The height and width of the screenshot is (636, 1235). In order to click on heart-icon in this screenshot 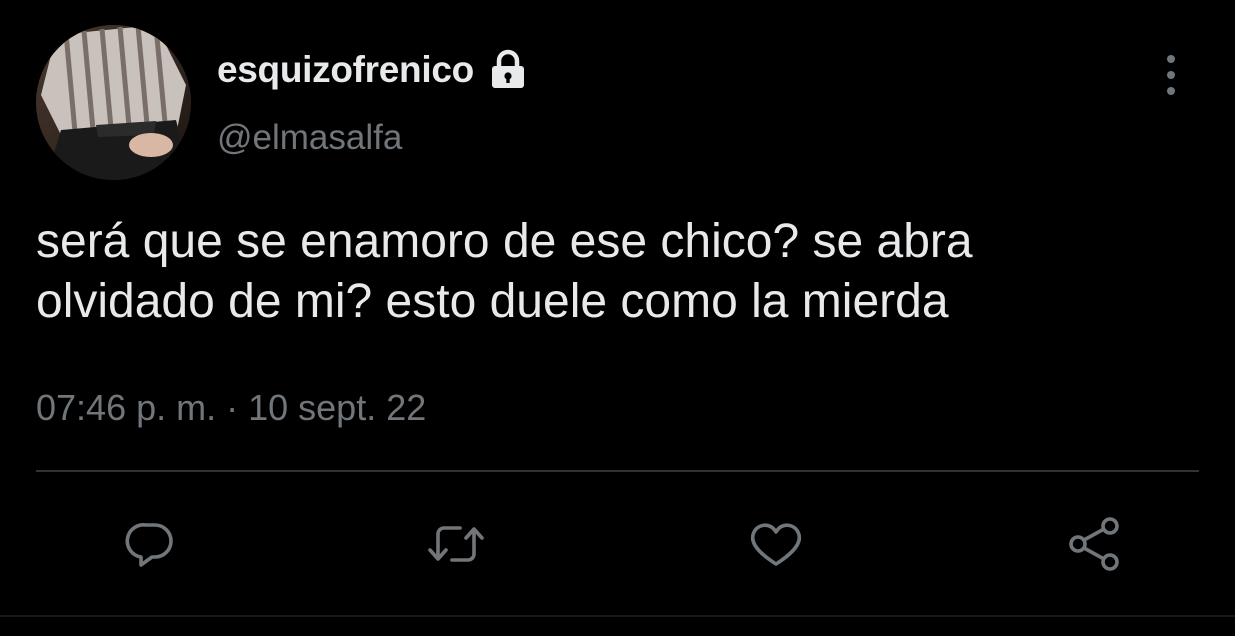, I will do `click(776, 544)`.